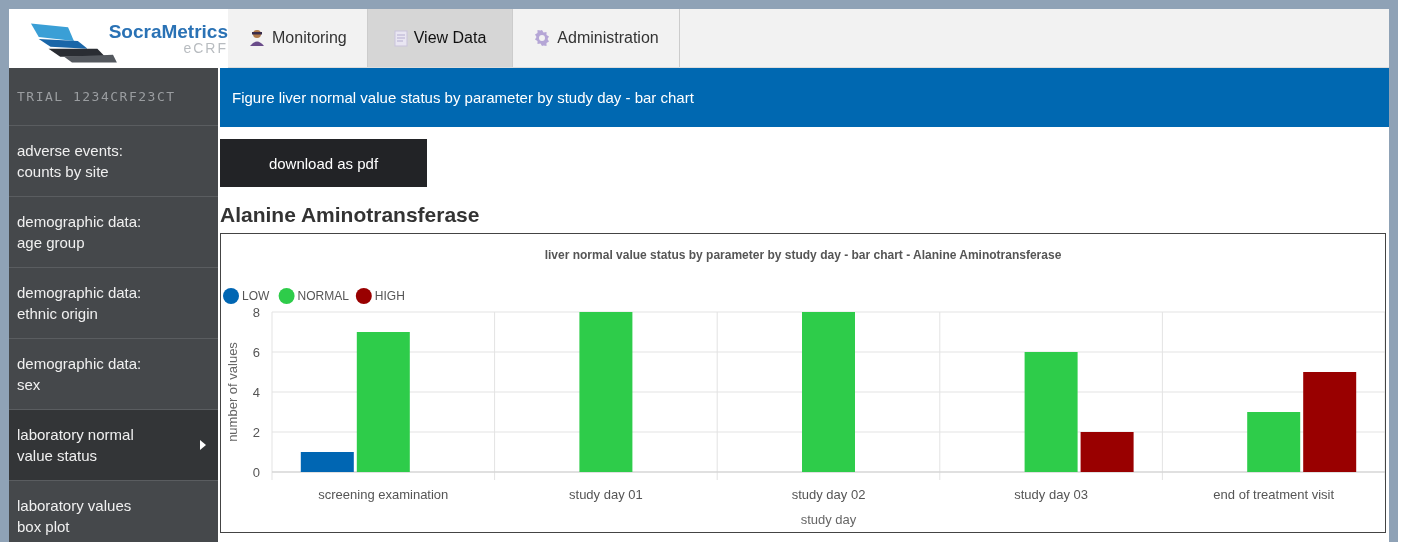 This screenshot has width=1407, height=542. Describe the element at coordinates (256, 472) in the screenshot. I see `y-tick-label: 0` at that location.